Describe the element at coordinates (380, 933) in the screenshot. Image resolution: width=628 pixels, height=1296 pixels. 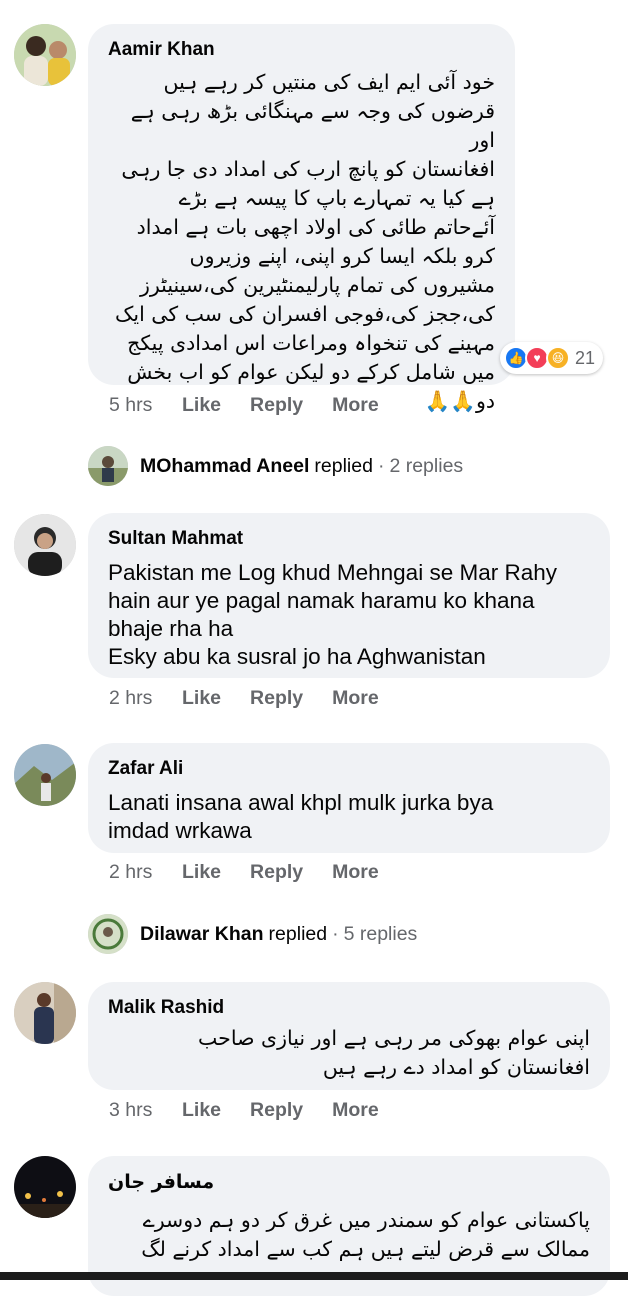
I see `reply-count: 5 replies` at that location.